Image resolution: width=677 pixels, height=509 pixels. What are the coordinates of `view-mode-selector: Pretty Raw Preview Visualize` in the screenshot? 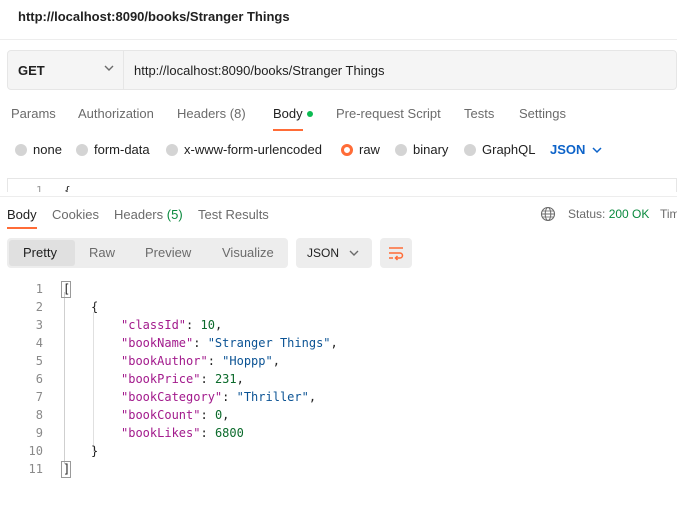 It's located at (147, 253).